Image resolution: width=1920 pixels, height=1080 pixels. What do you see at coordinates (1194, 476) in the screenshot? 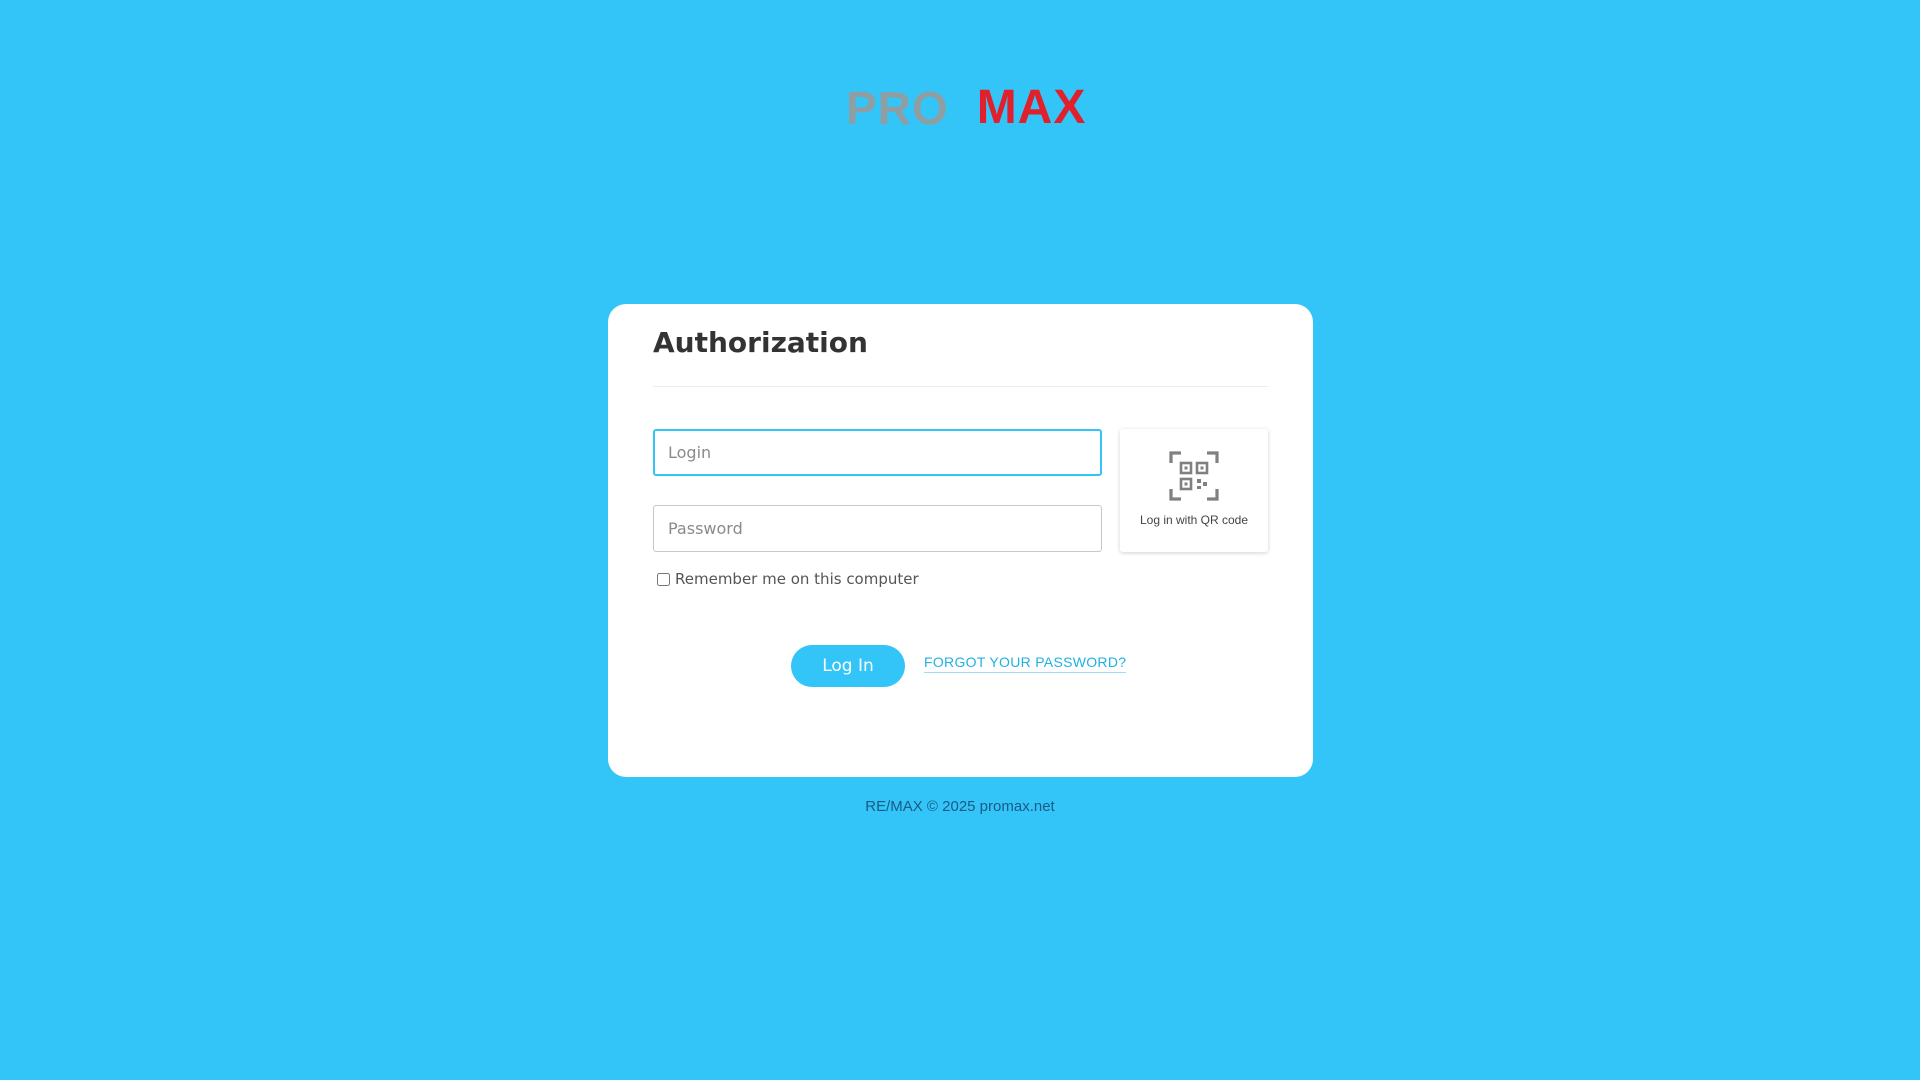
I see `qr-code-icon` at bounding box center [1194, 476].